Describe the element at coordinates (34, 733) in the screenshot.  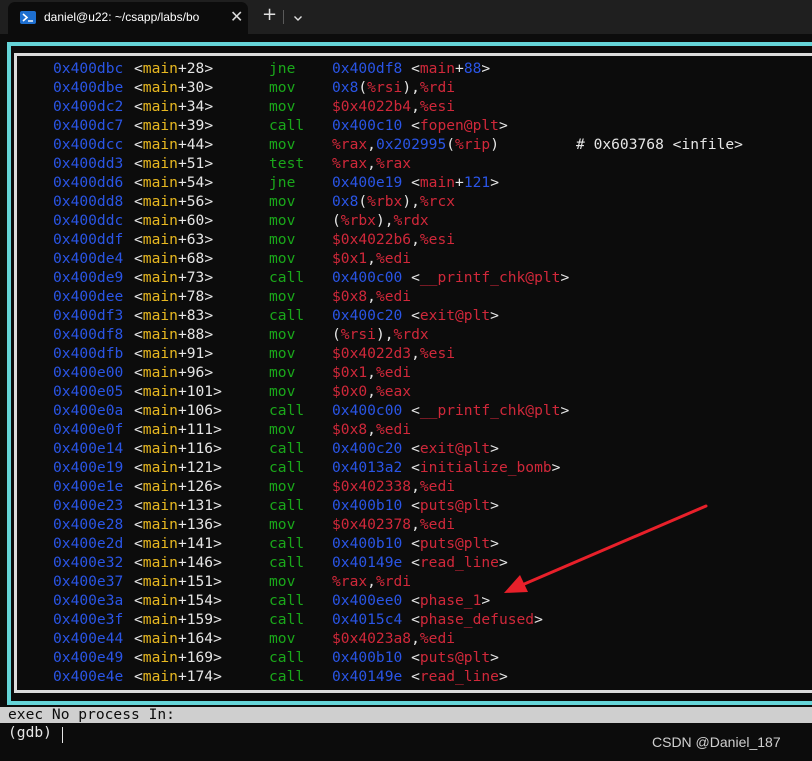
I see `gdb-prompt: (gdb)` at that location.